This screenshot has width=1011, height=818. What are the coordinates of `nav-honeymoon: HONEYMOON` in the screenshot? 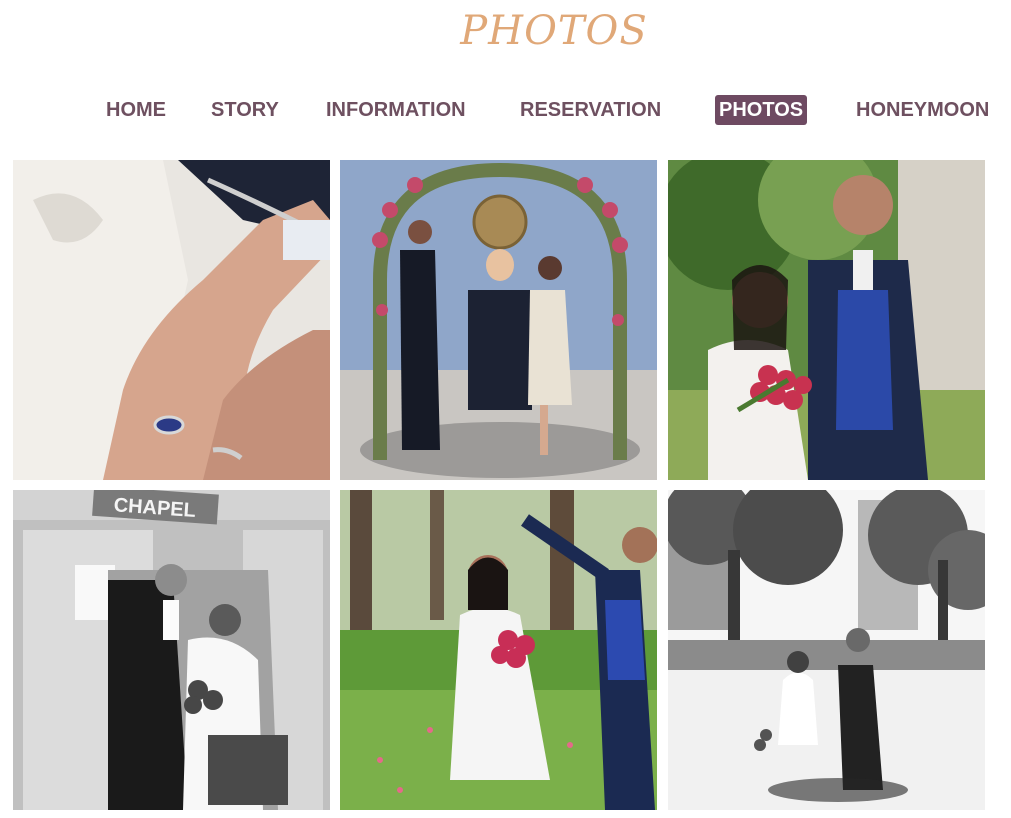 It's located at (922, 110).